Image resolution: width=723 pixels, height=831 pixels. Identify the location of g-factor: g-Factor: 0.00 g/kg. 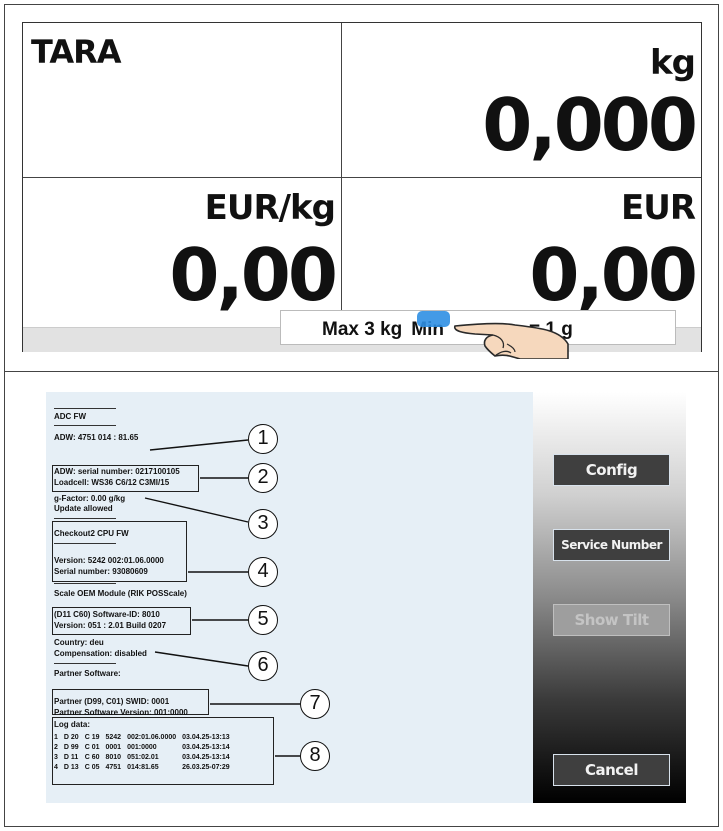
(90, 498).